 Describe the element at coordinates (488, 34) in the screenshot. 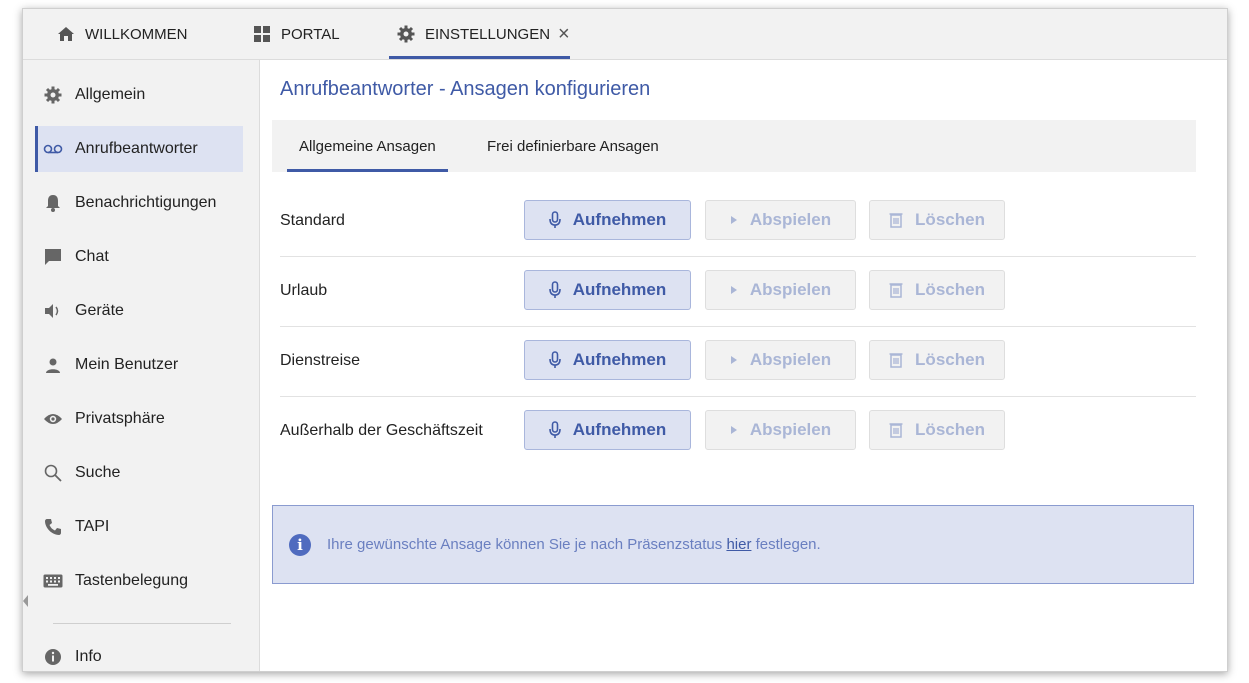

I see `tab-label: EINSTELLUNGEN` at that location.